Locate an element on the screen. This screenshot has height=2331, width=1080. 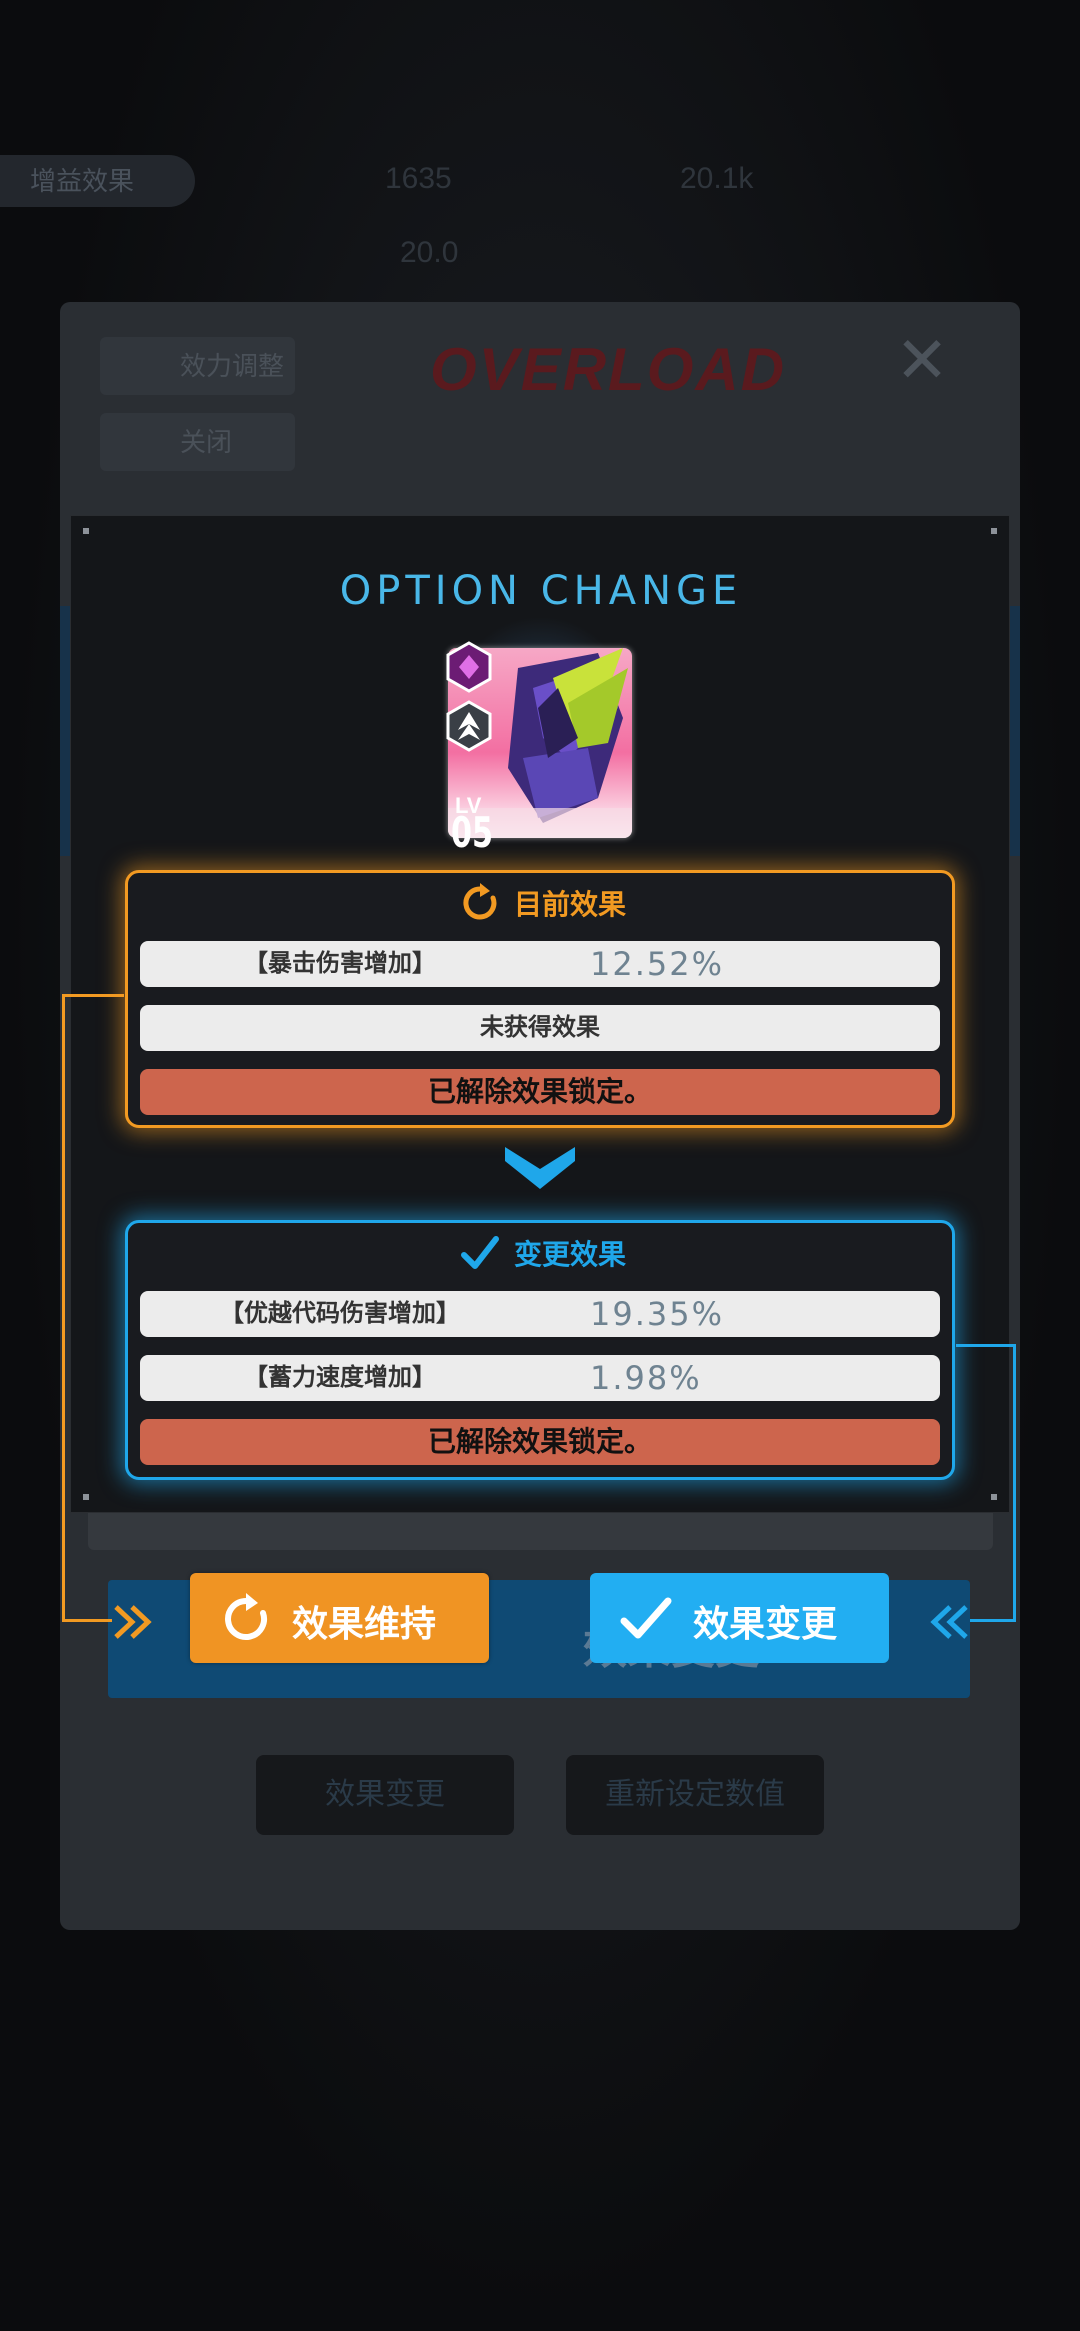
keep-effect-label: 效果维持 is located at coordinates (364, 1623).